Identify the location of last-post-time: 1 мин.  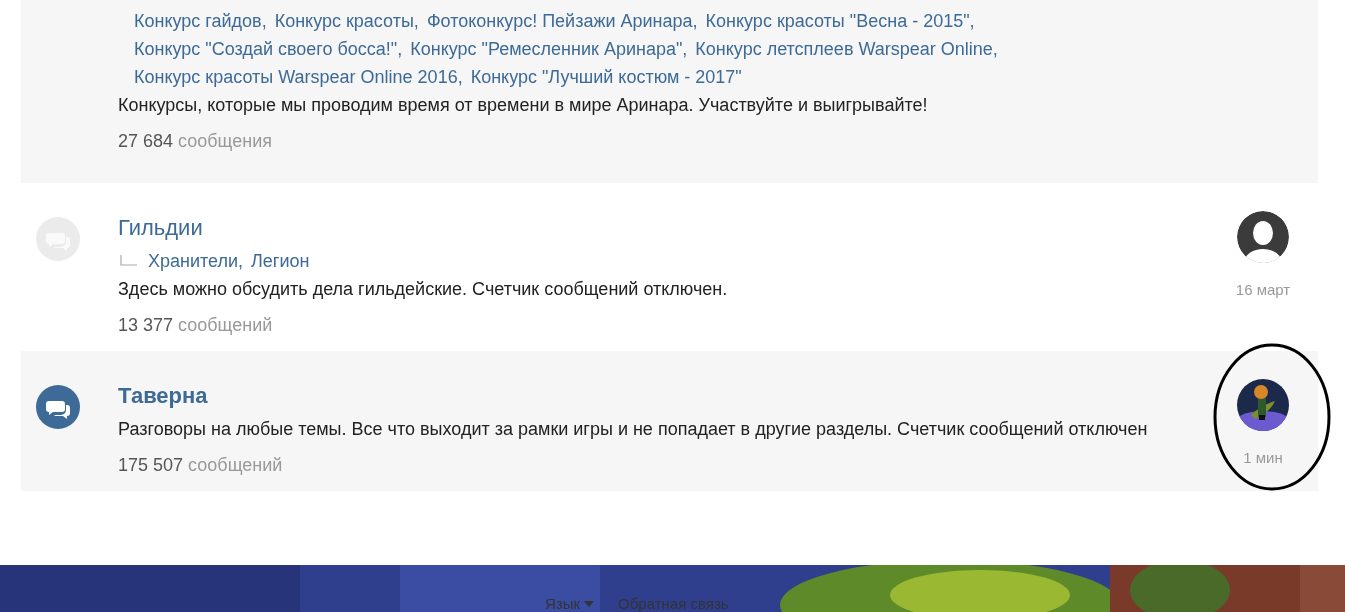
(1263, 457).